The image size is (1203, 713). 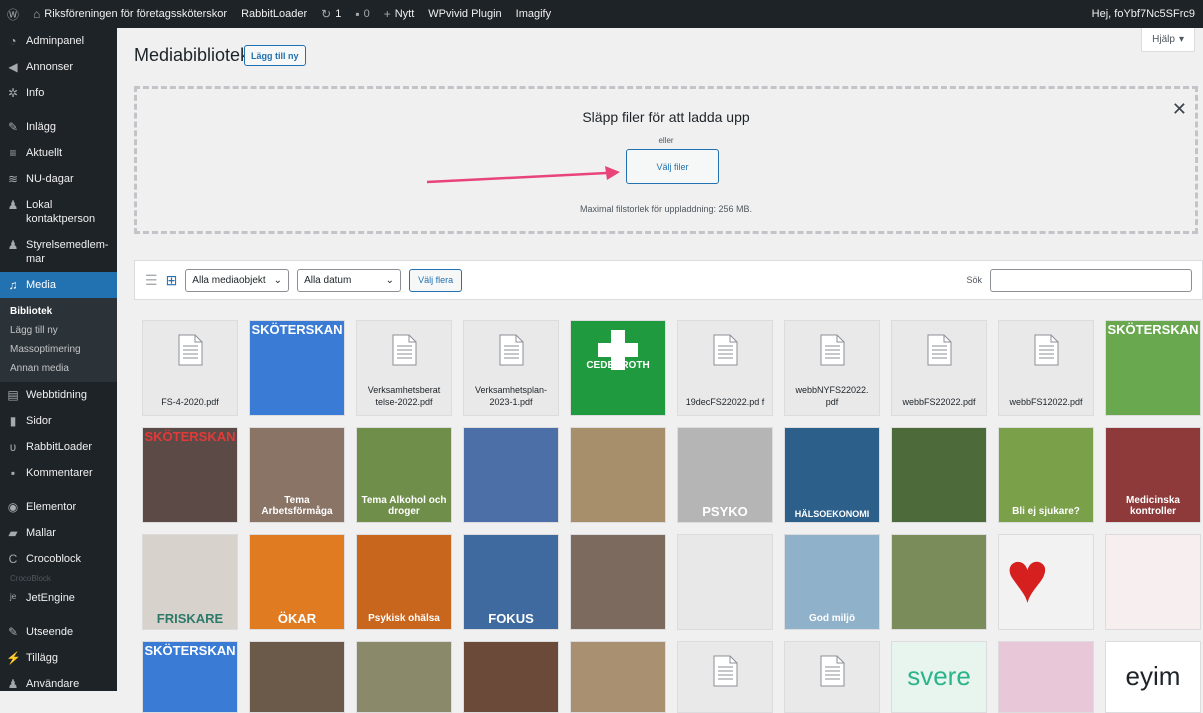 I want to click on thumbnail-text: svere, so click(x=939, y=676).